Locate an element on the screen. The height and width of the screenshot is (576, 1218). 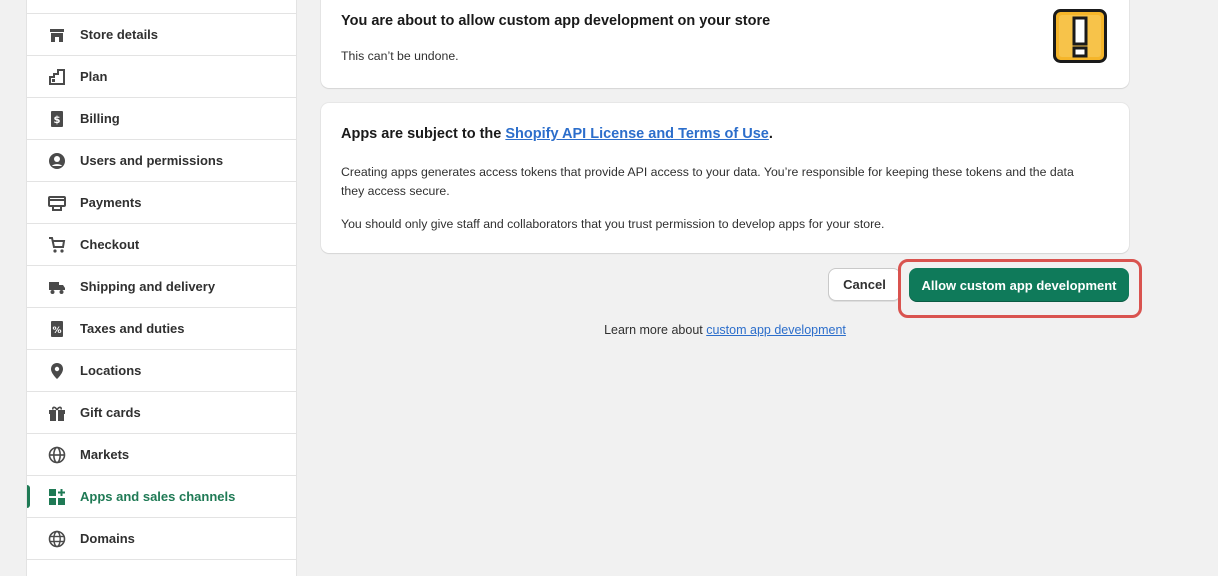
sidebar-item-users: Users and permissions is located at coordinates (161, 161).